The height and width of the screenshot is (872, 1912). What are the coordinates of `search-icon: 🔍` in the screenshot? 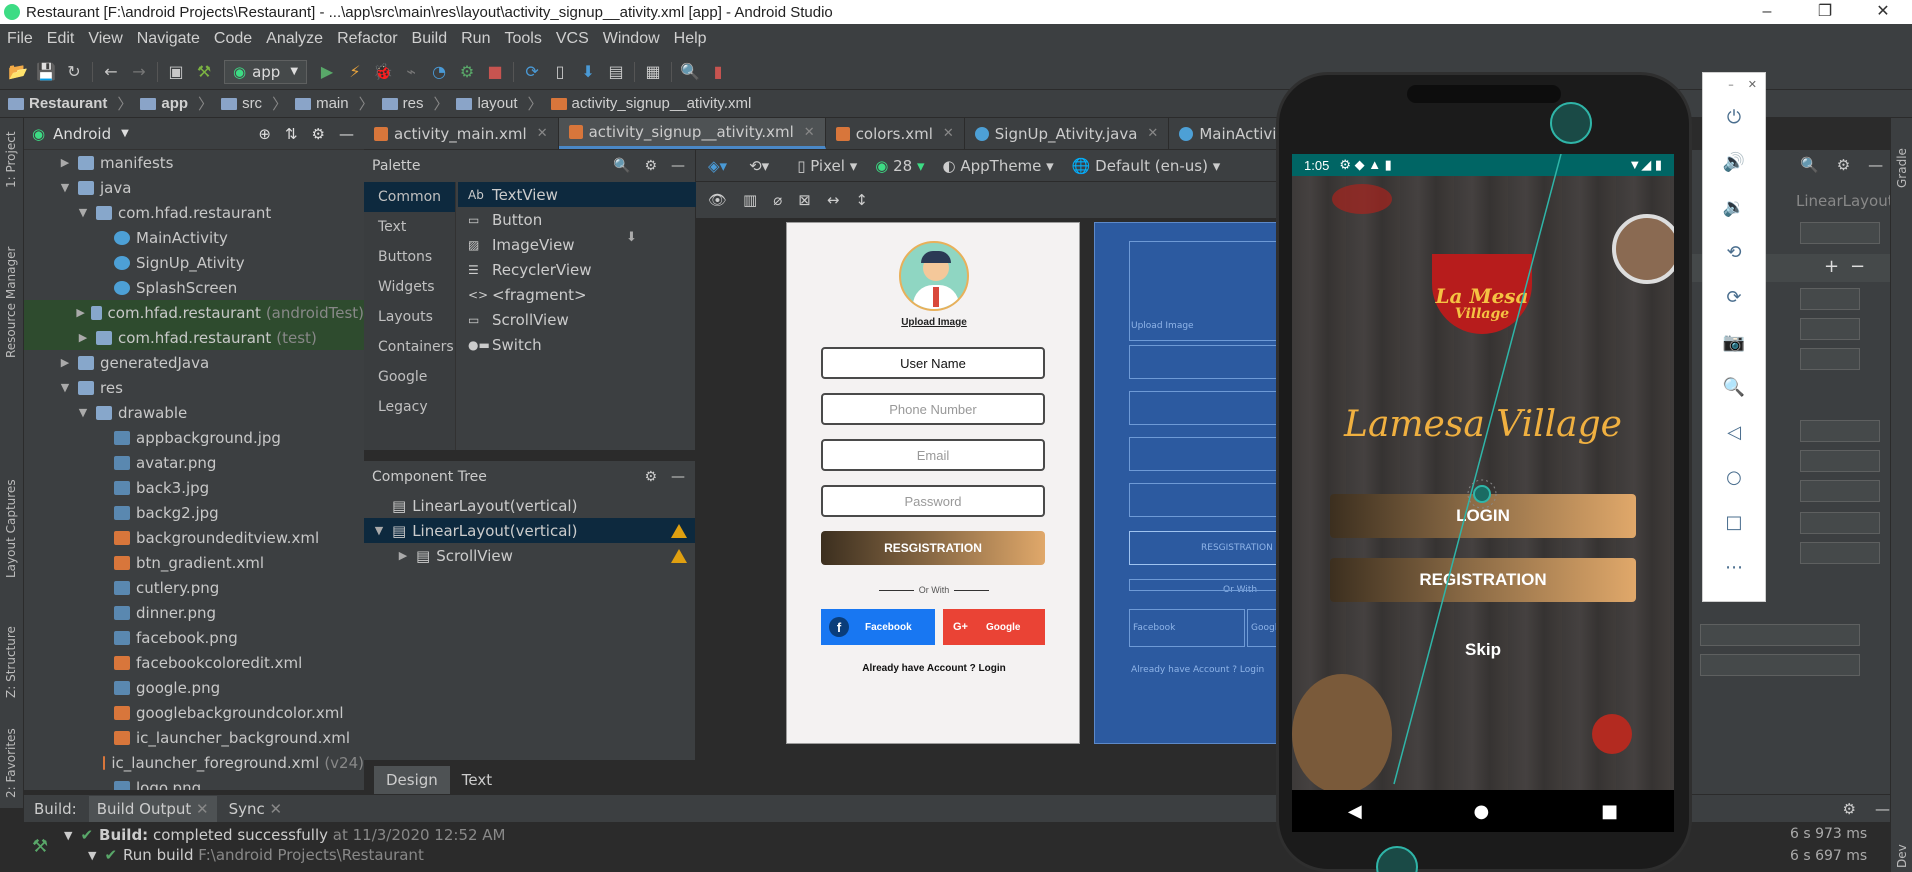 It's located at (690, 72).